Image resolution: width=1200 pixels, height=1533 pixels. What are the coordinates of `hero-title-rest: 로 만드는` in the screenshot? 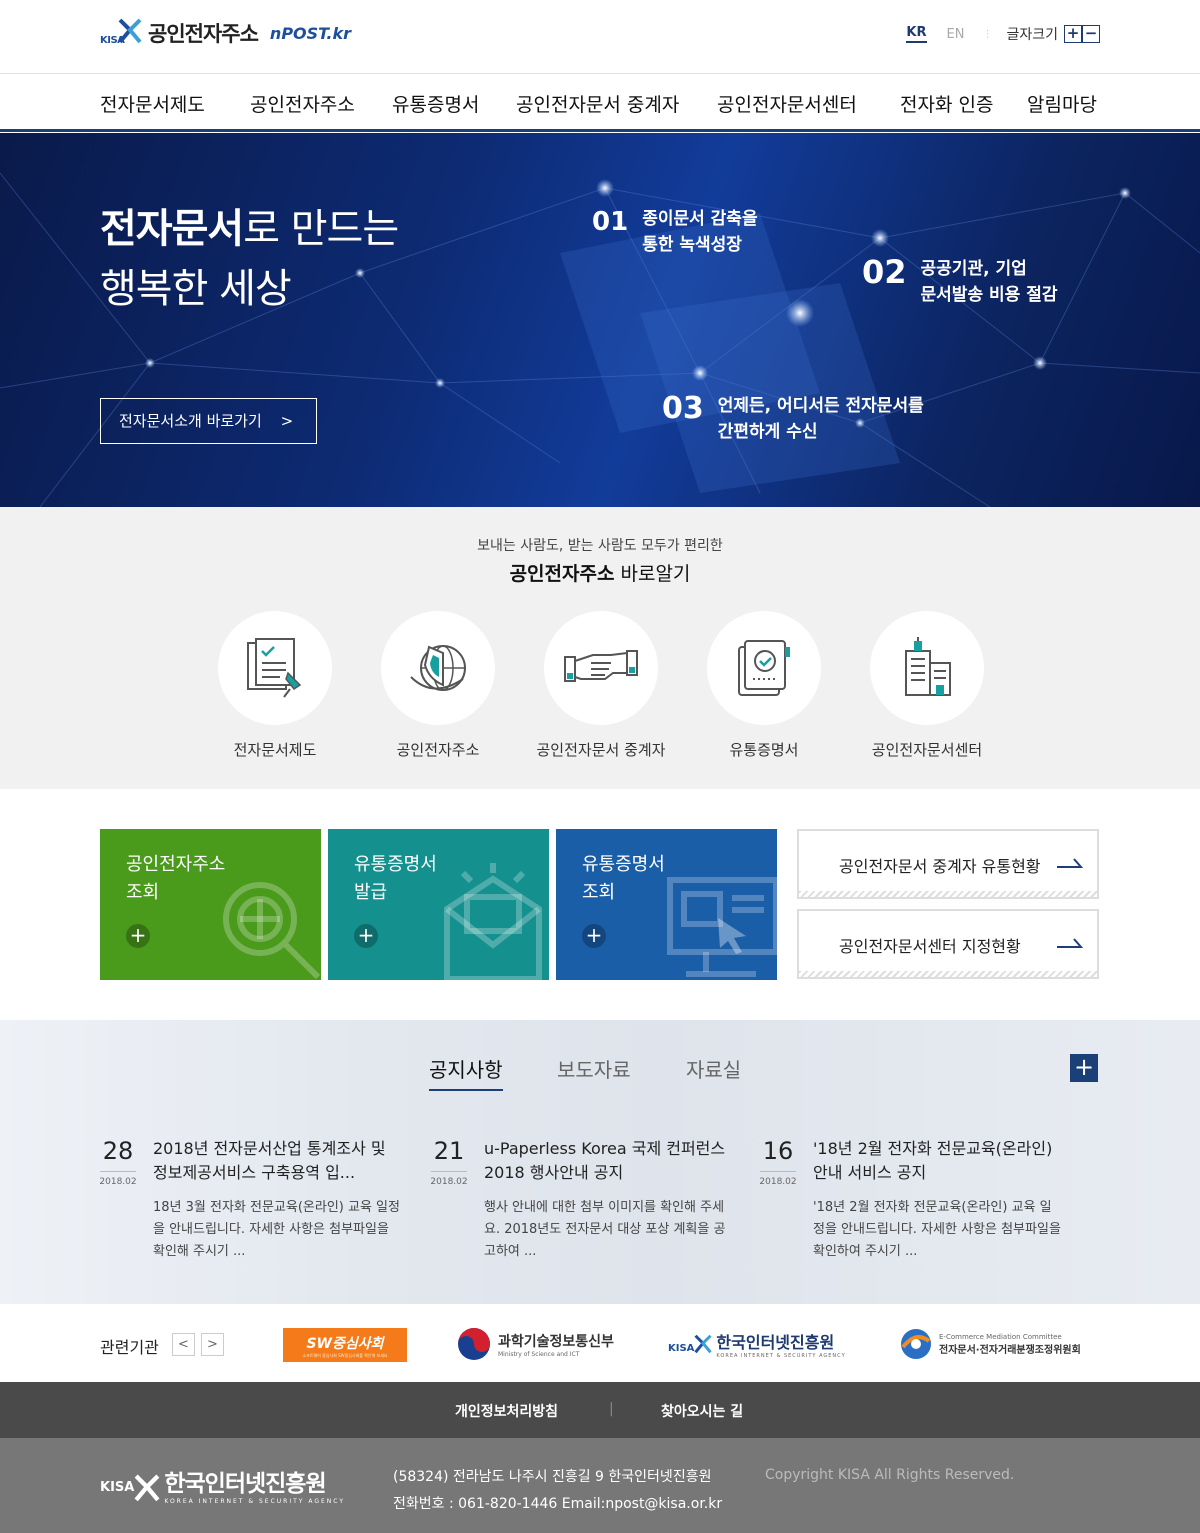 It's located at (321, 229).